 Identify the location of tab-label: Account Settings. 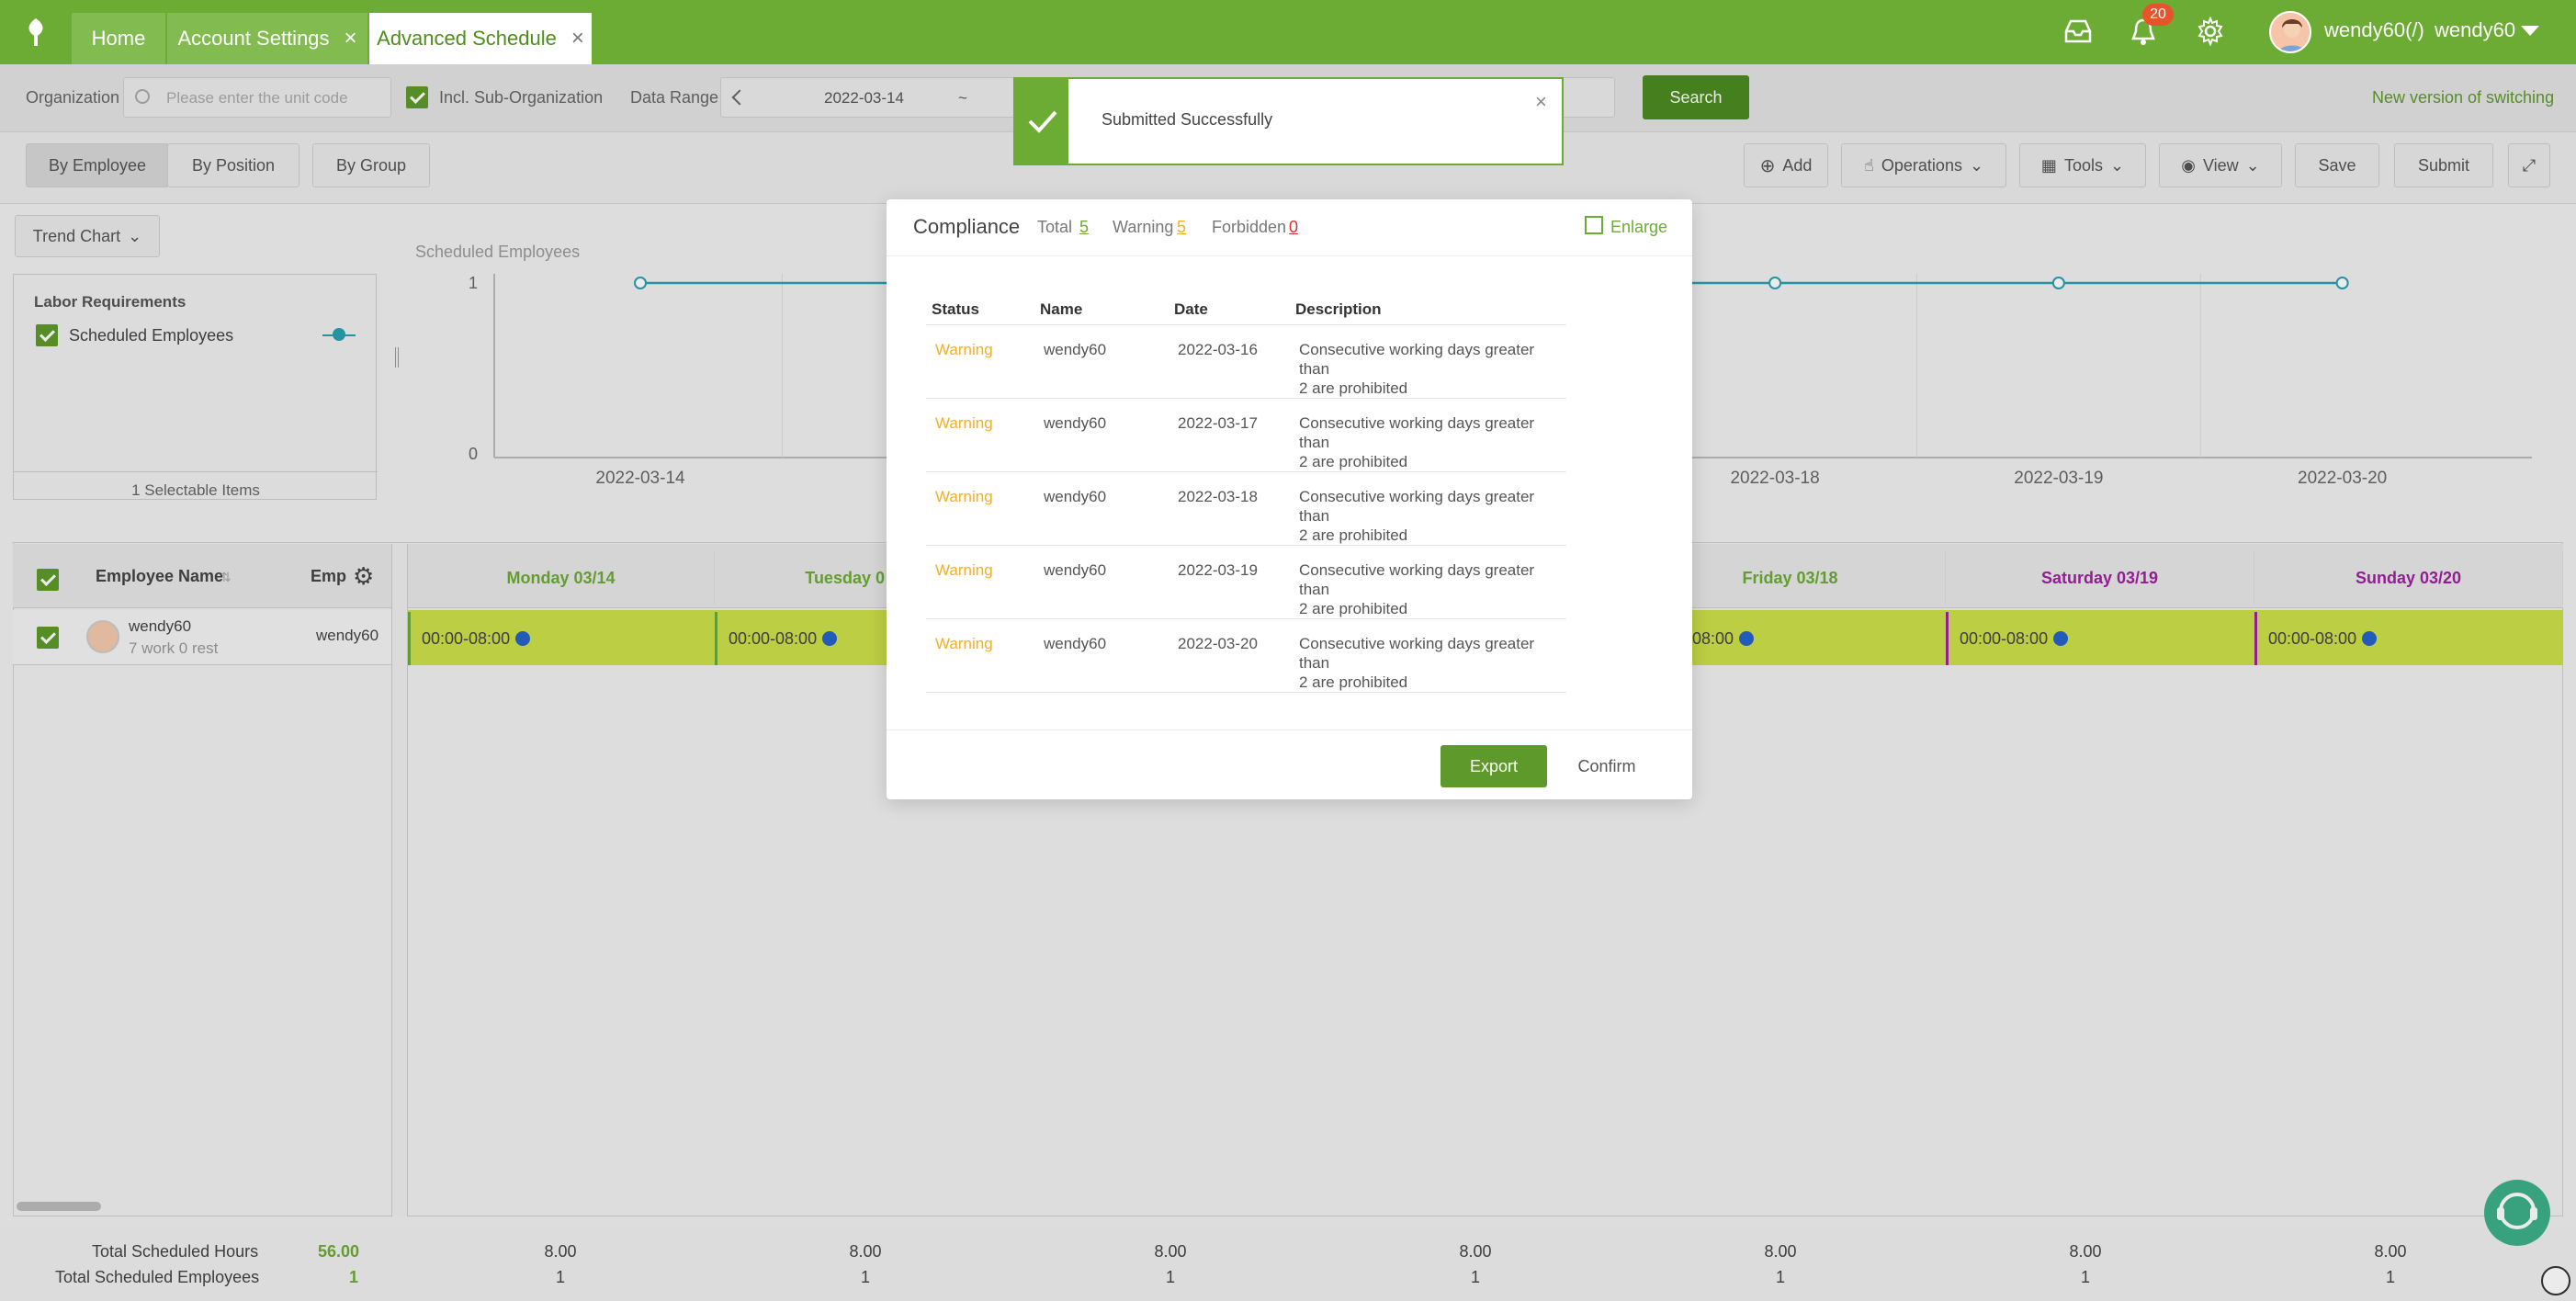
(253, 38).